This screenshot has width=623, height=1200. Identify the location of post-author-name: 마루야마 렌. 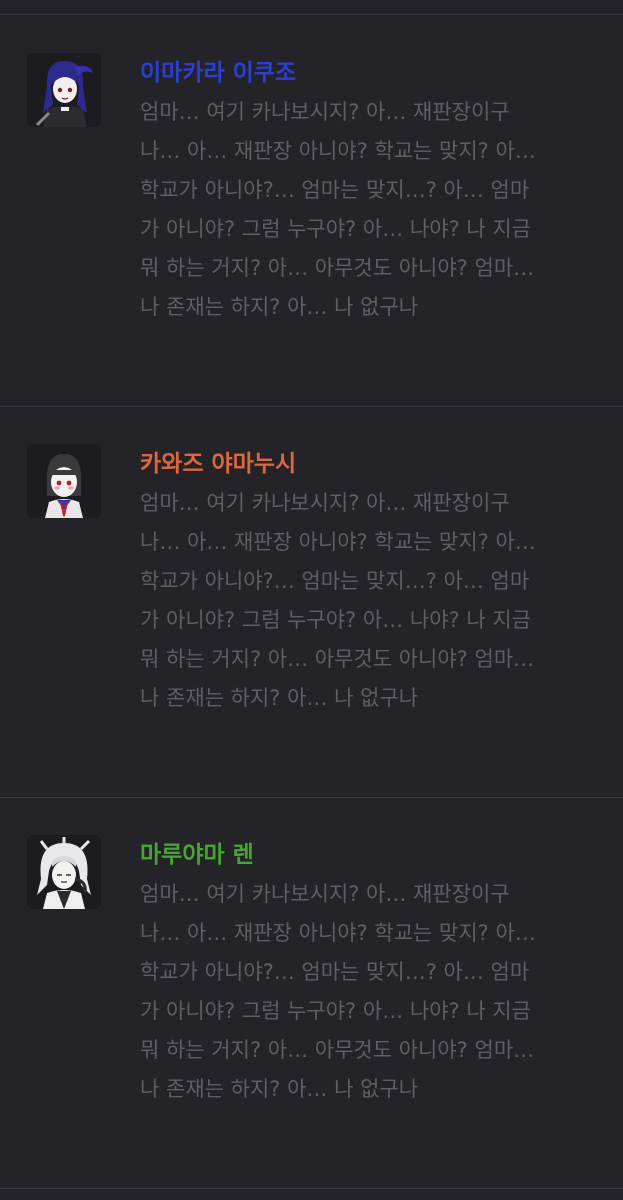
(197, 855).